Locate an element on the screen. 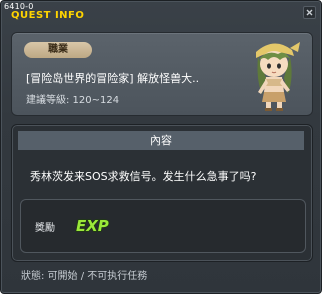 Image resolution: width=322 pixels, height=294 pixels. close-icon is located at coordinates (309, 12).